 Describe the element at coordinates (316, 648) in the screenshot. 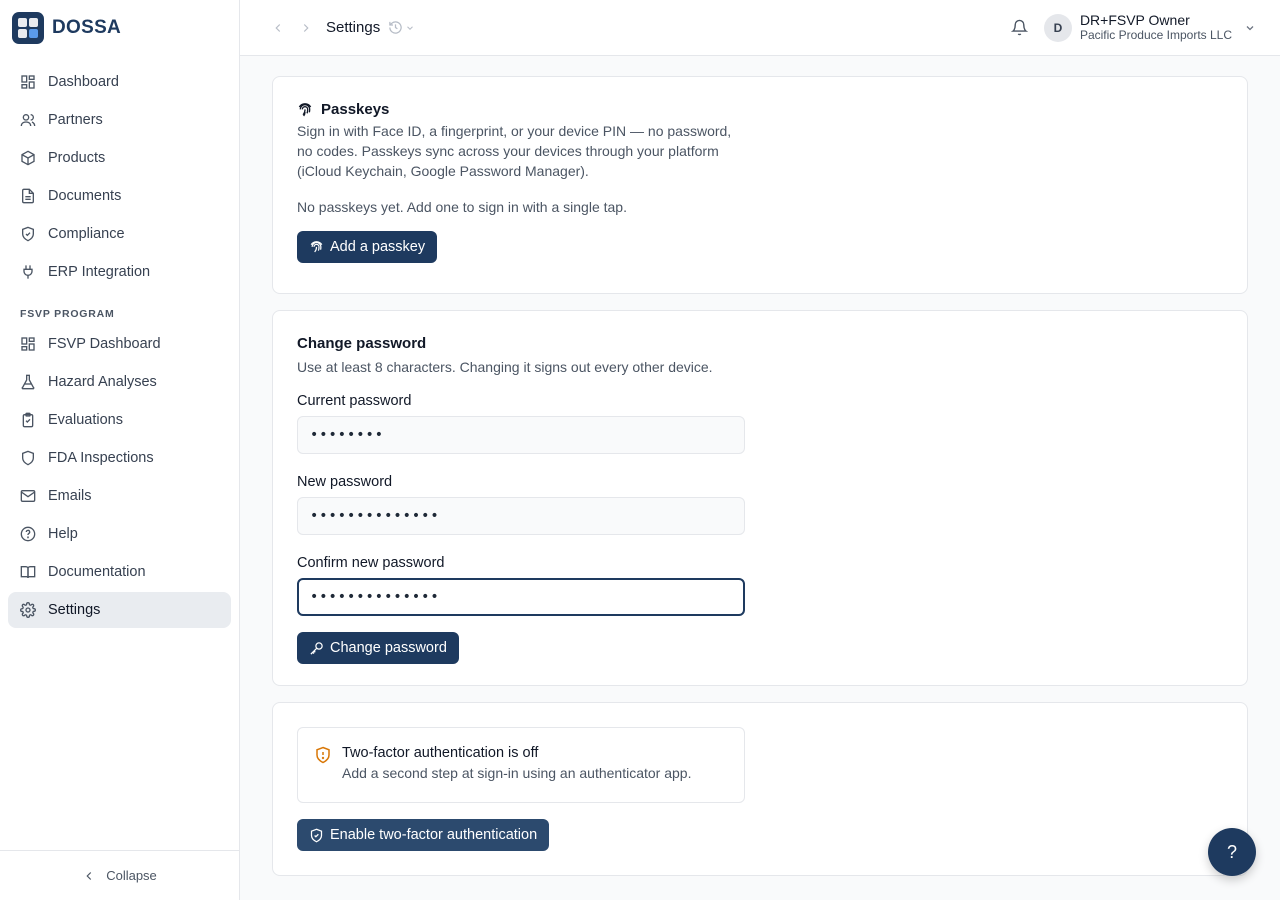

I see `key-icon` at that location.